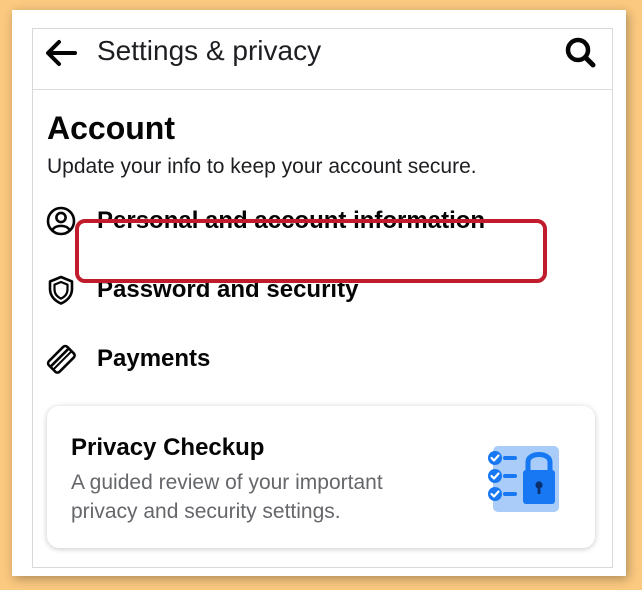 This screenshot has width=642, height=590. Describe the element at coordinates (61, 359) in the screenshot. I see `credit-card-icon` at that location.